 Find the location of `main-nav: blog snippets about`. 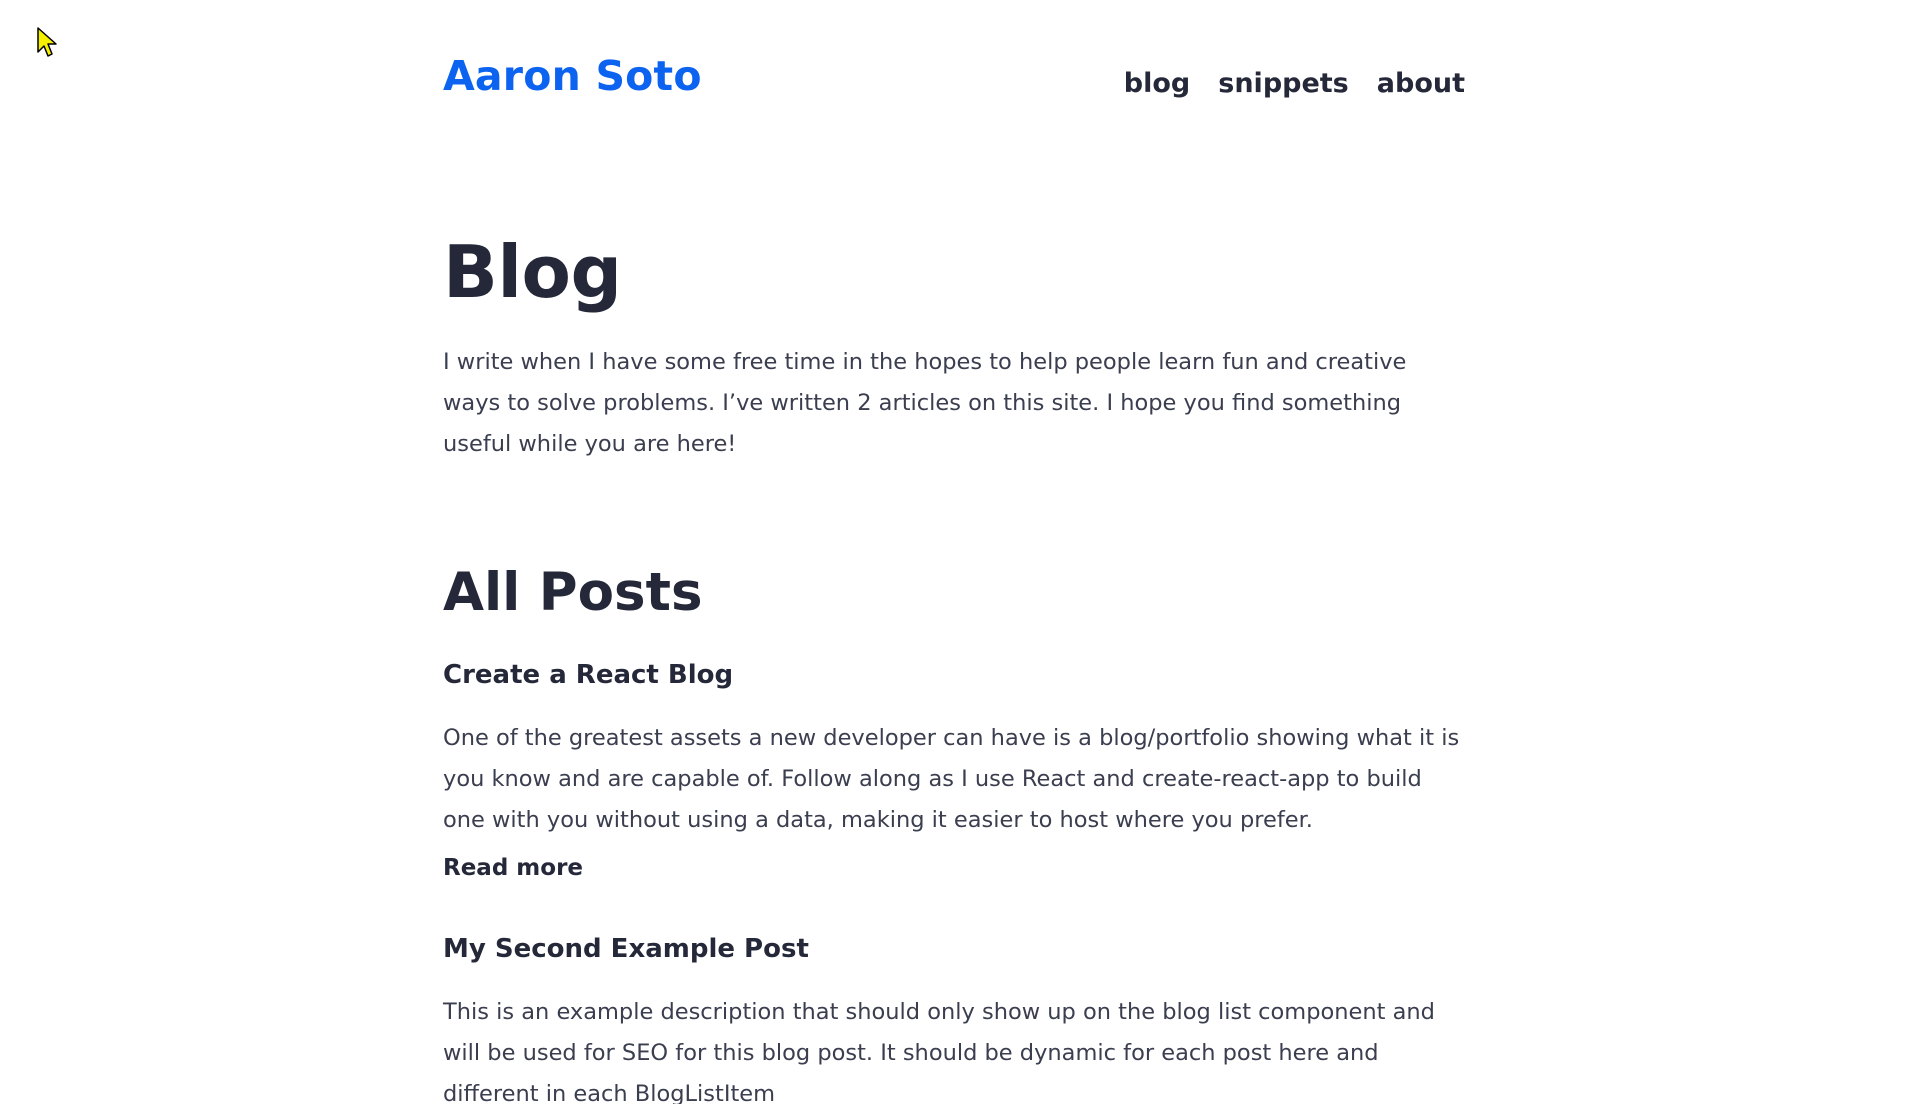

main-nav: blog snippets about is located at coordinates (1294, 83).